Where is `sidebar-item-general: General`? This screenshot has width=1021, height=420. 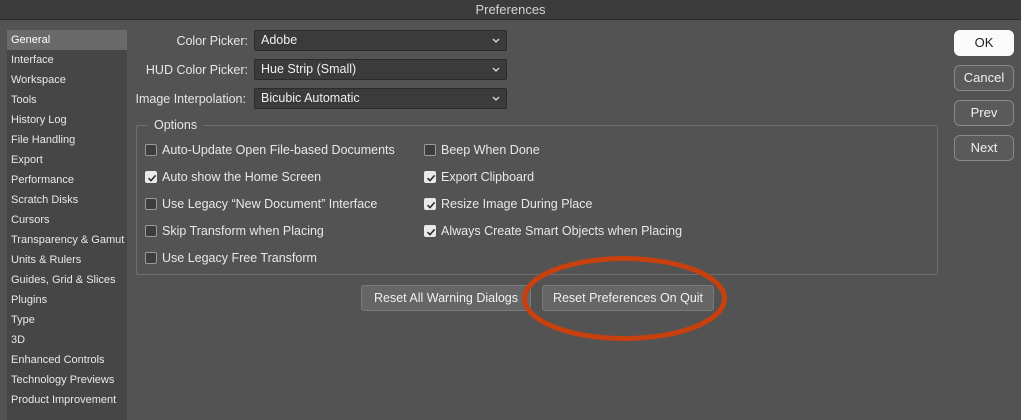 sidebar-item-general: General is located at coordinates (67, 40).